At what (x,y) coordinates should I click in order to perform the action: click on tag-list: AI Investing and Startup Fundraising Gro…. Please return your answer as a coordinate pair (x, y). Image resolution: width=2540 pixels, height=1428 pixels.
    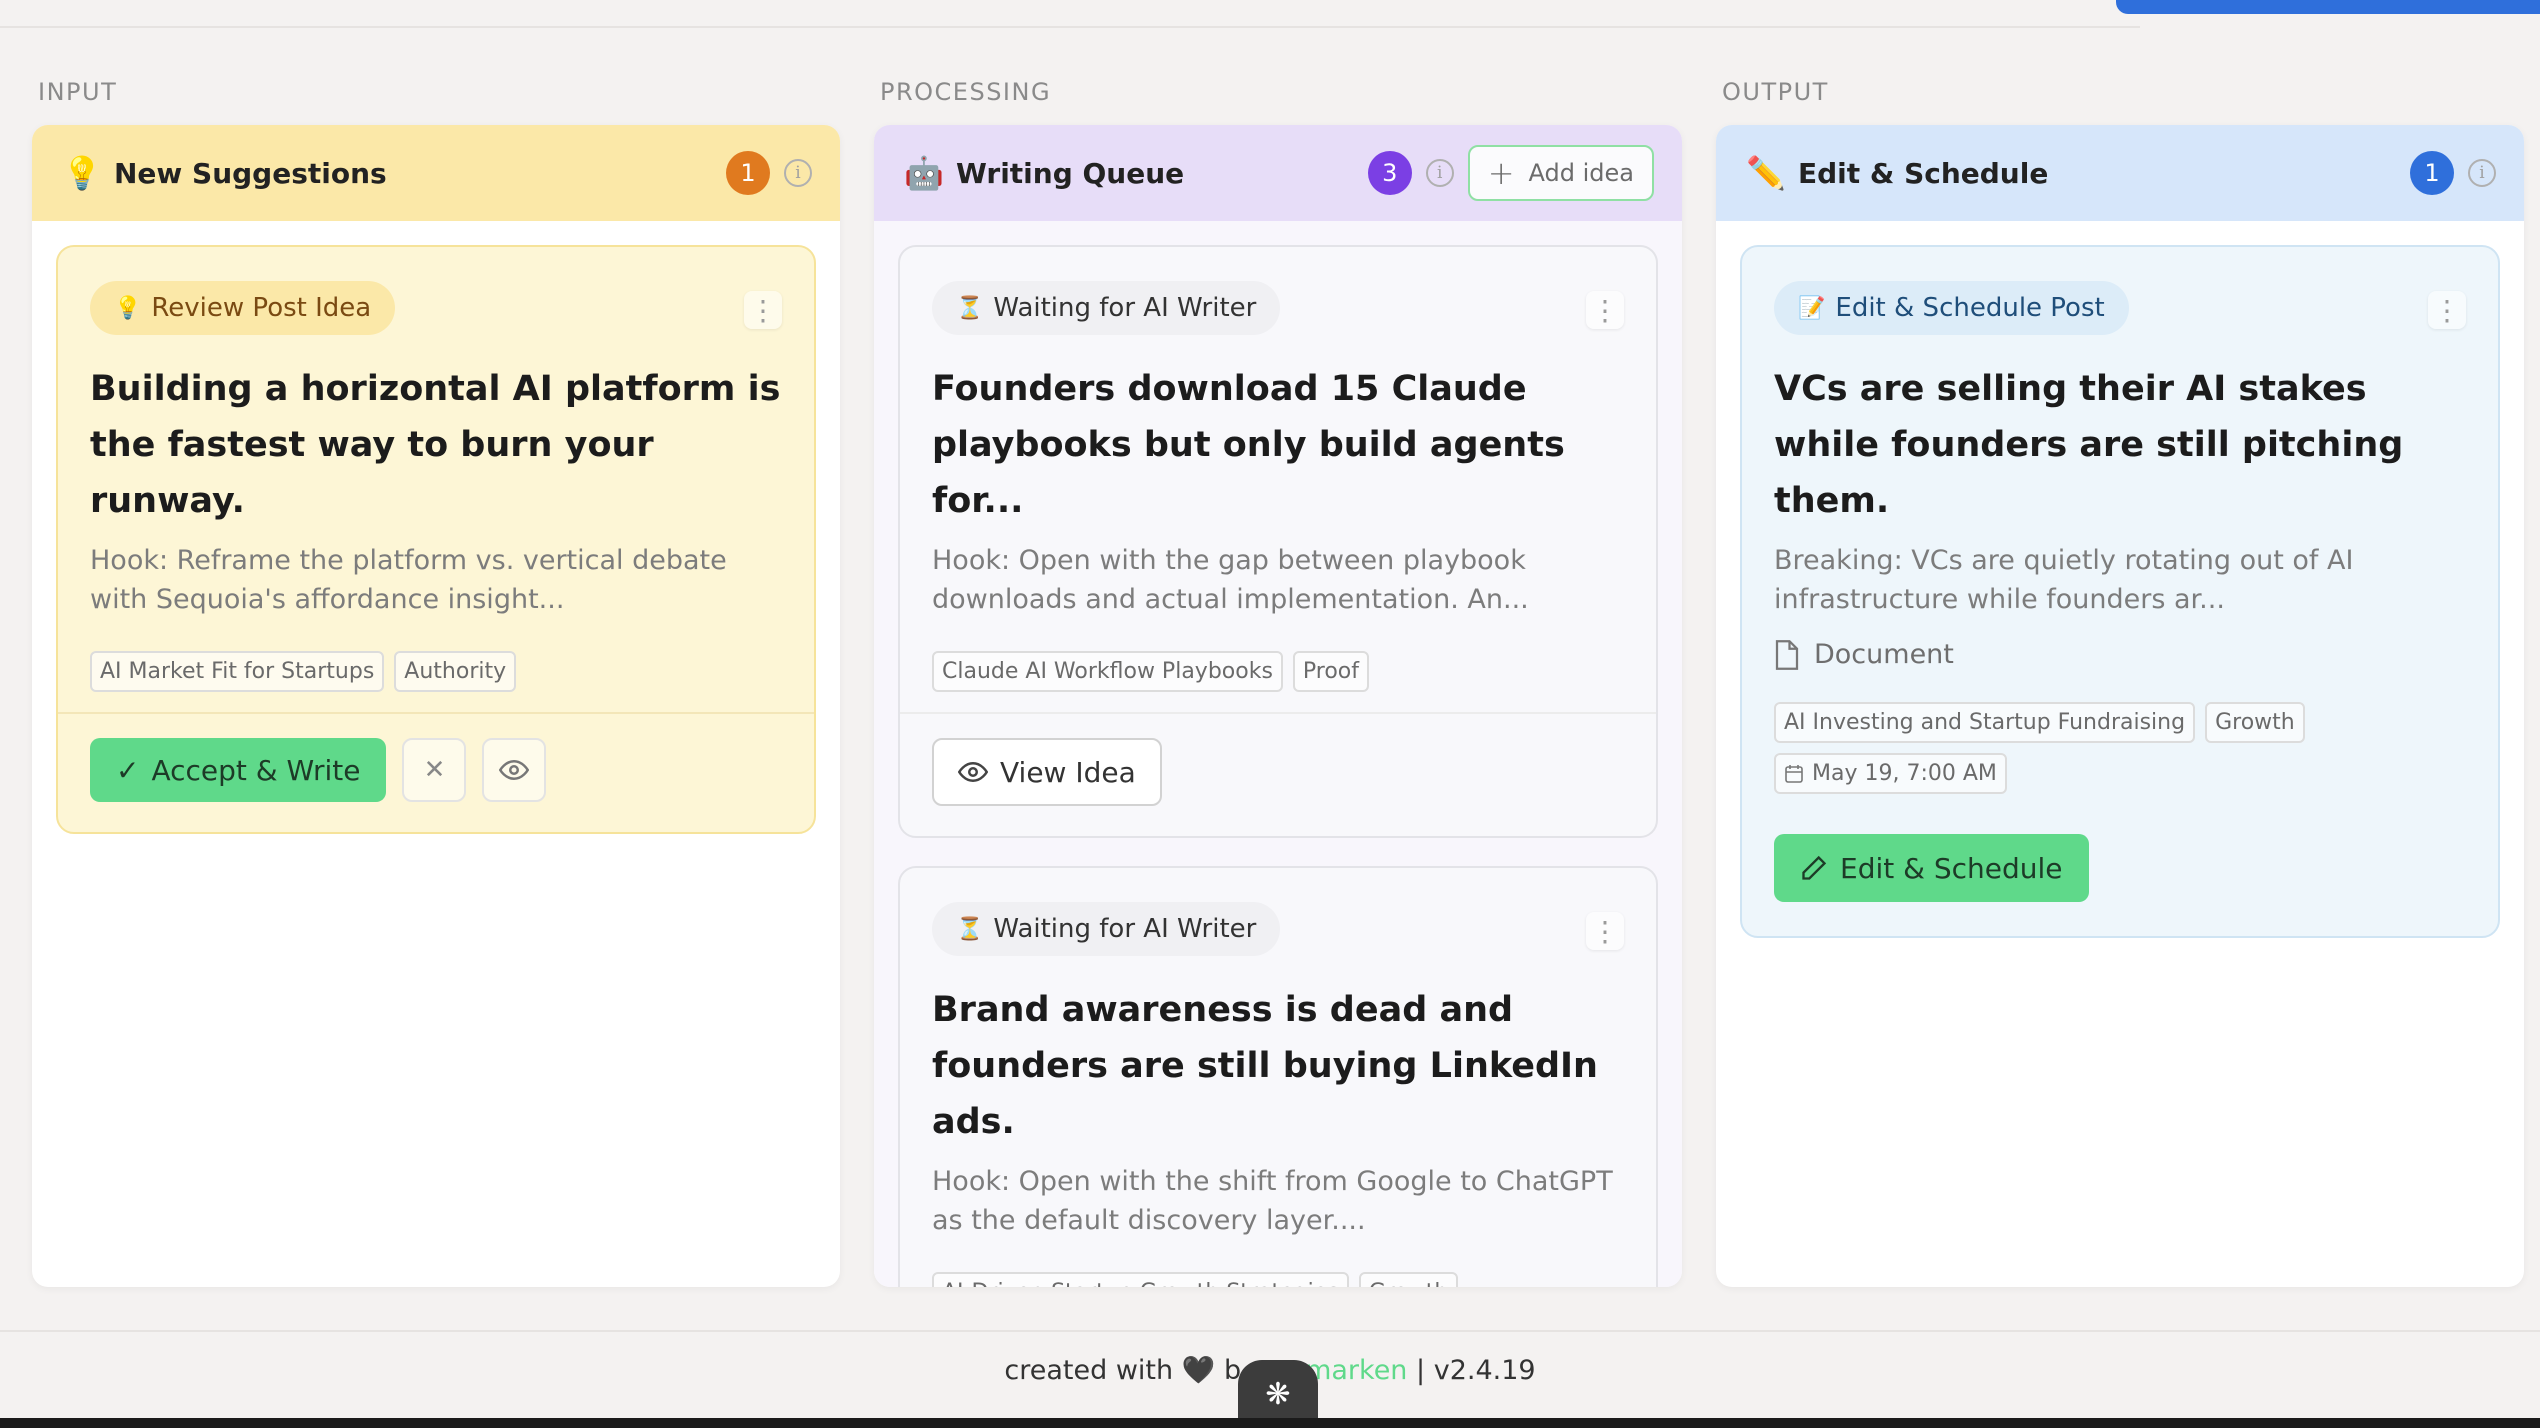
    Looking at the image, I should click on (2120, 722).